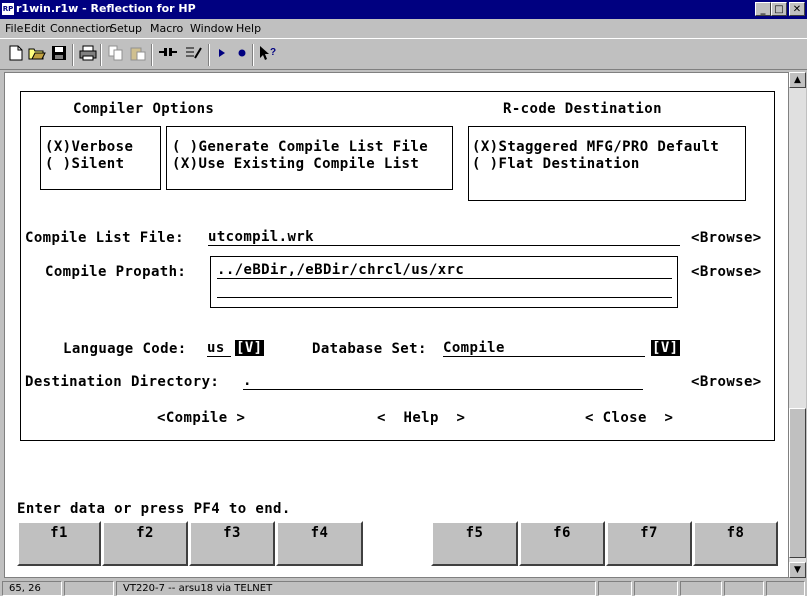 The width and height of the screenshot is (807, 596). Describe the element at coordinates (726, 382) in the screenshot. I see `browse-destination-button: <Browse>` at that location.